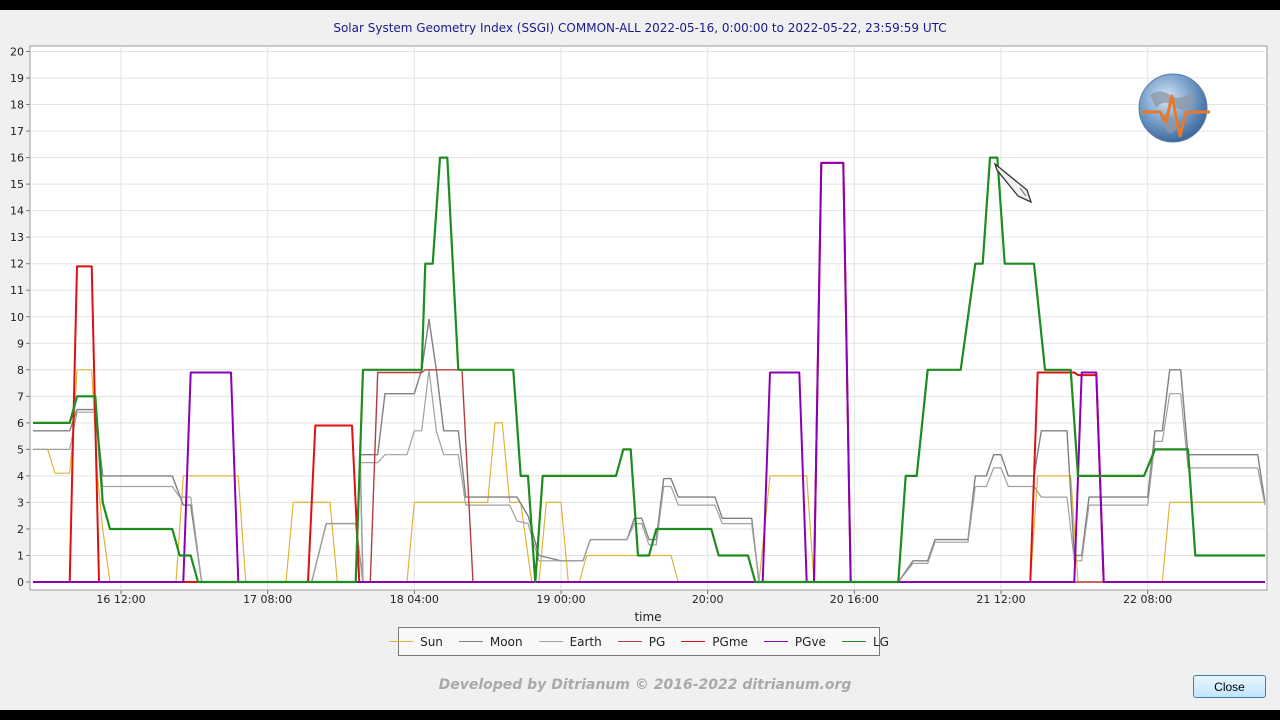 This screenshot has width=1280, height=720. What do you see at coordinates (506, 641) in the screenshot?
I see `legend-label: Moon` at bounding box center [506, 641].